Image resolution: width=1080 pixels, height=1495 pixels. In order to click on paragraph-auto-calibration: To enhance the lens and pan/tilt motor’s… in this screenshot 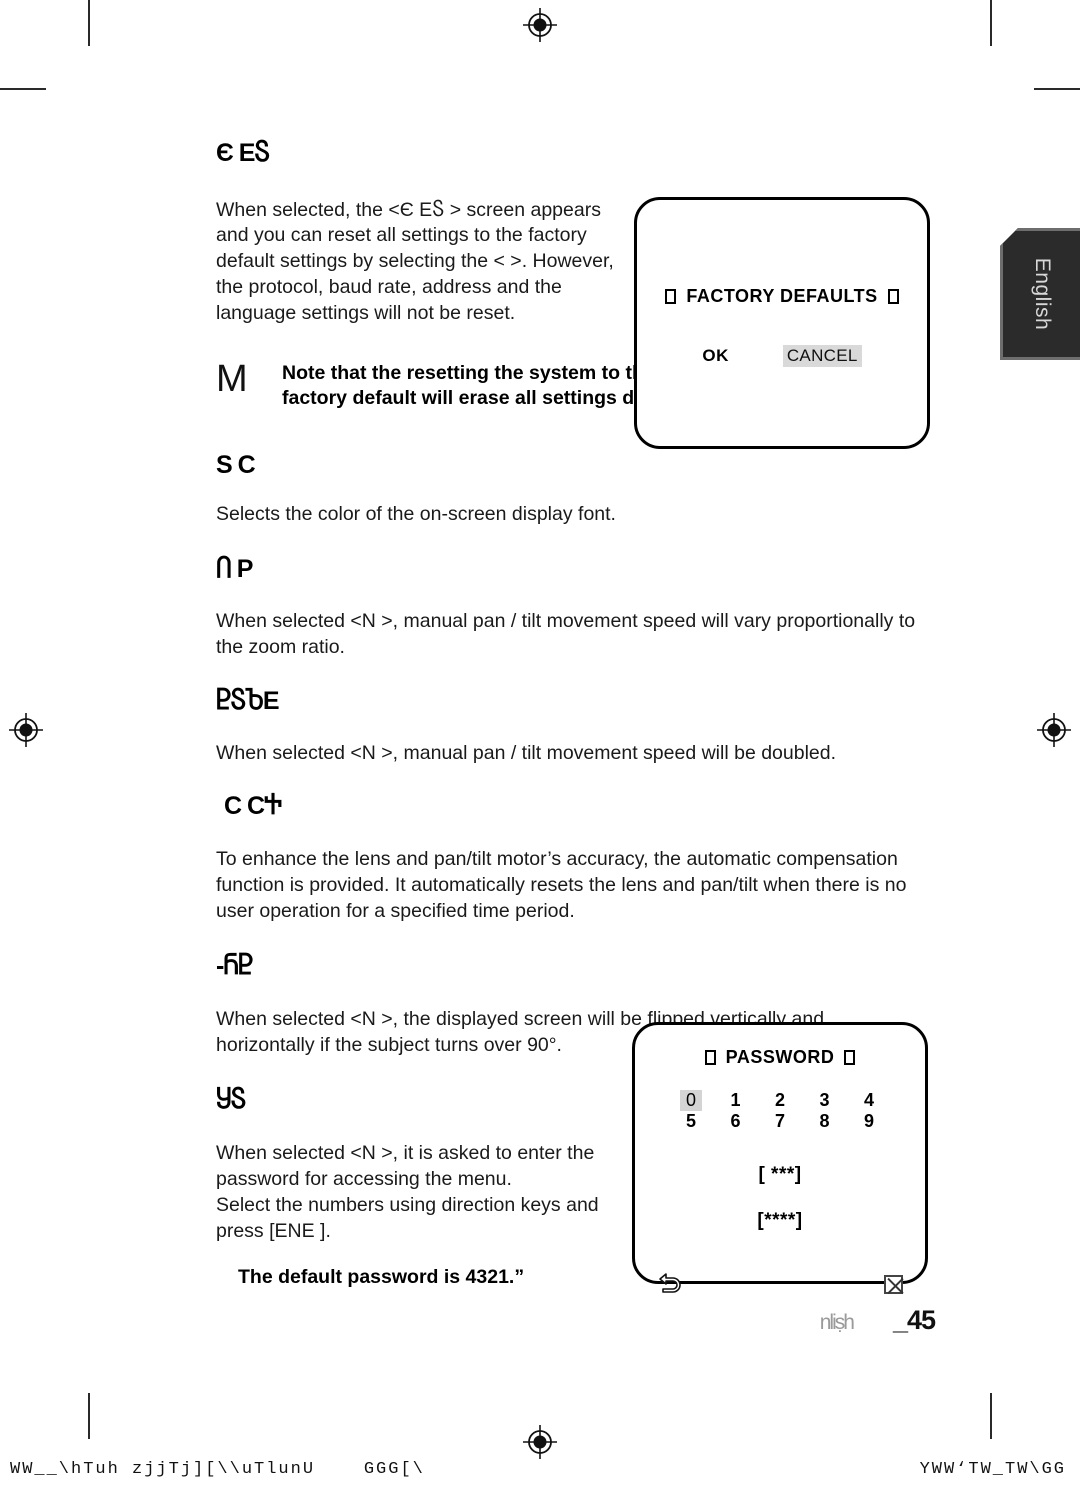, I will do `click(561, 885)`.